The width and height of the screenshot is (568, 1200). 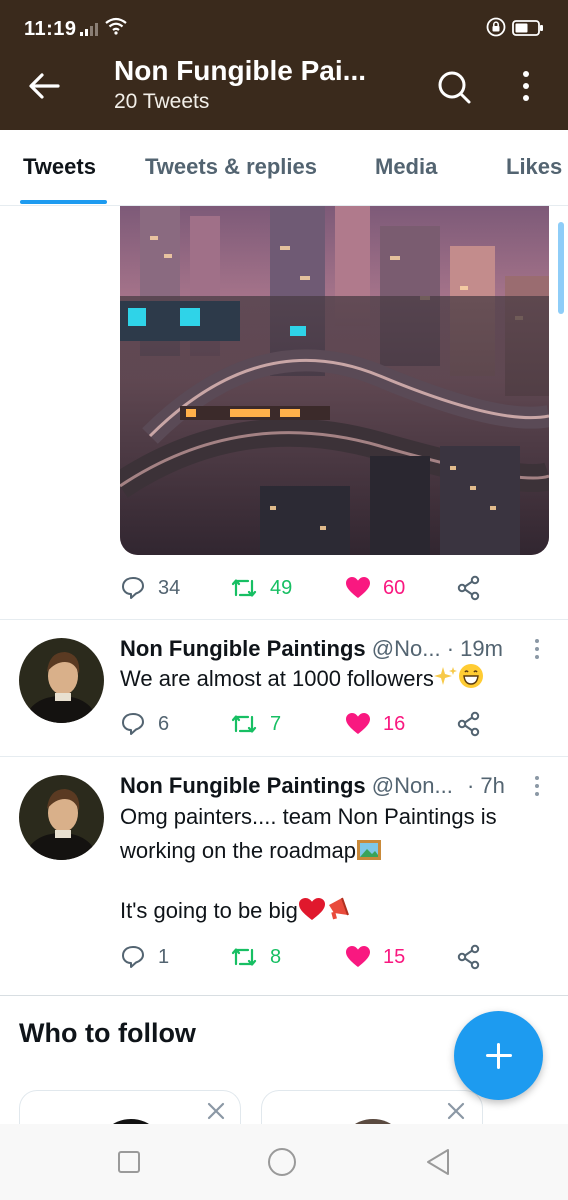 I want to click on tweet-actions: 6 7 16, so click(x=330, y=724).